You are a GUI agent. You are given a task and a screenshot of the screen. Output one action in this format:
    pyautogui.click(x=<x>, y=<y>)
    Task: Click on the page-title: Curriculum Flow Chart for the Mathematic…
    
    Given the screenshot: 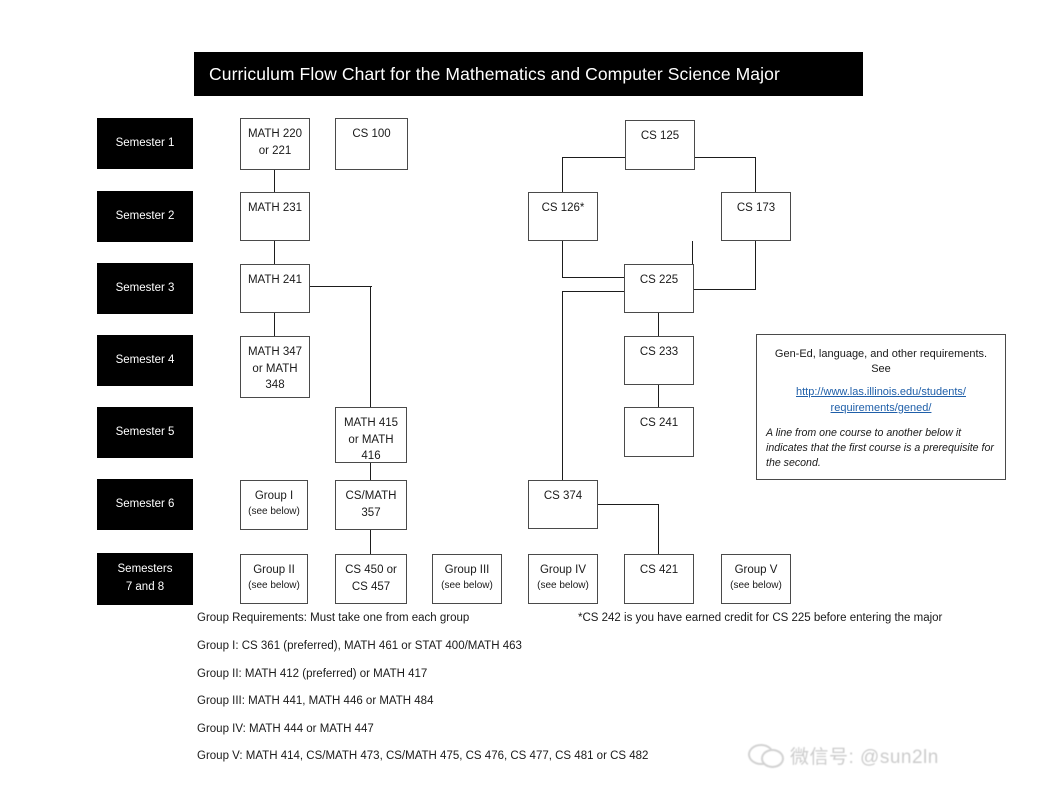 What is the action you would take?
    pyautogui.click(x=494, y=73)
    